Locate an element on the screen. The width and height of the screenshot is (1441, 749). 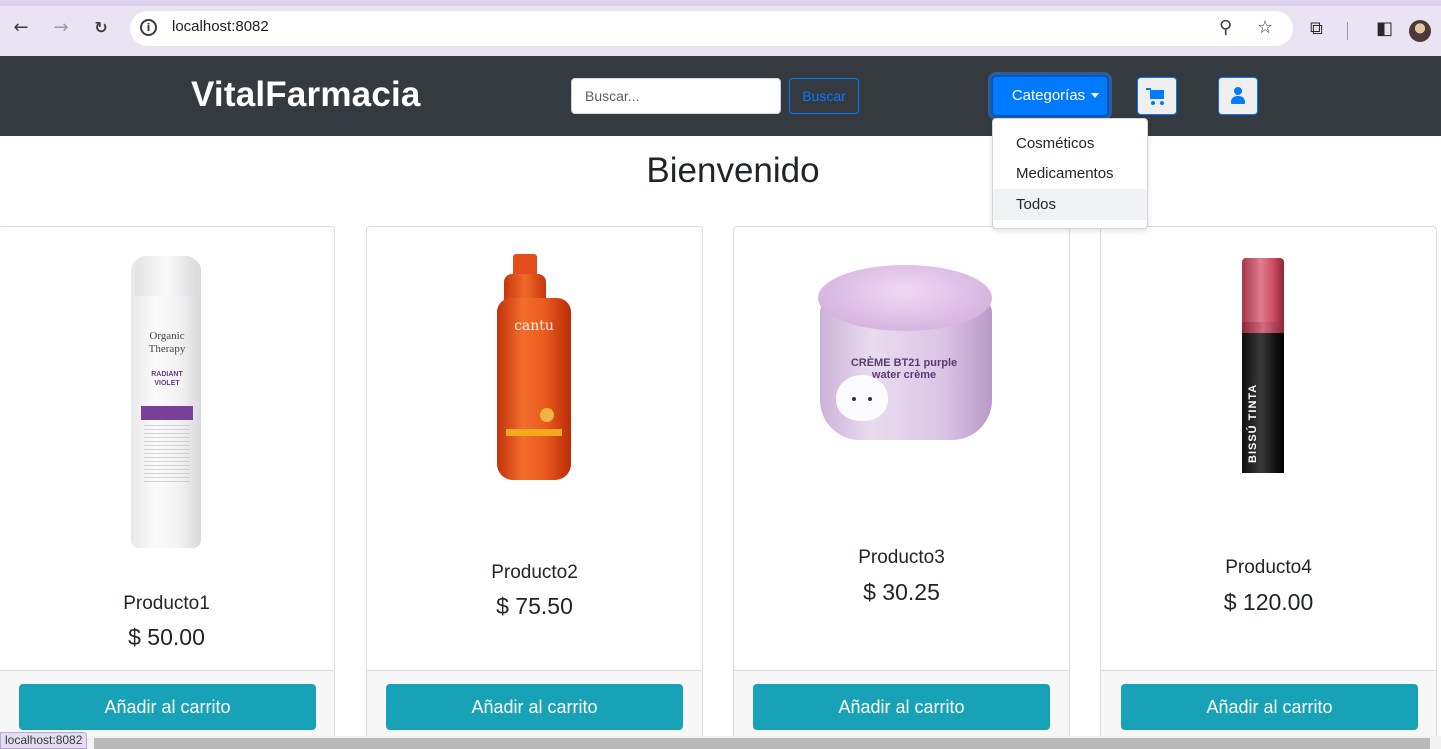
product-price: $ 75.50 is located at coordinates (534, 606).